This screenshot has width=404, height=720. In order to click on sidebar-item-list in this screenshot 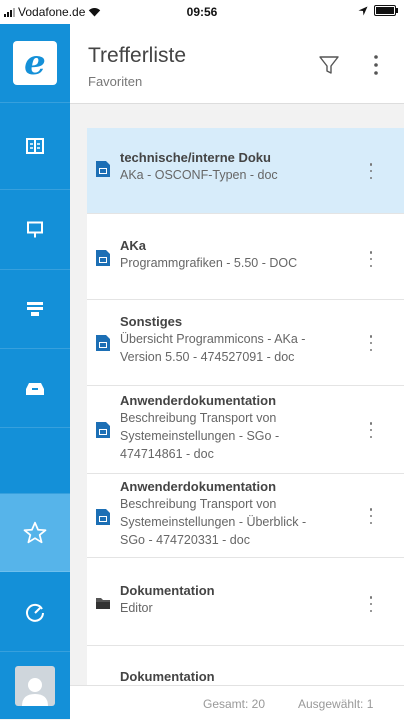, I will do `click(35, 309)`.